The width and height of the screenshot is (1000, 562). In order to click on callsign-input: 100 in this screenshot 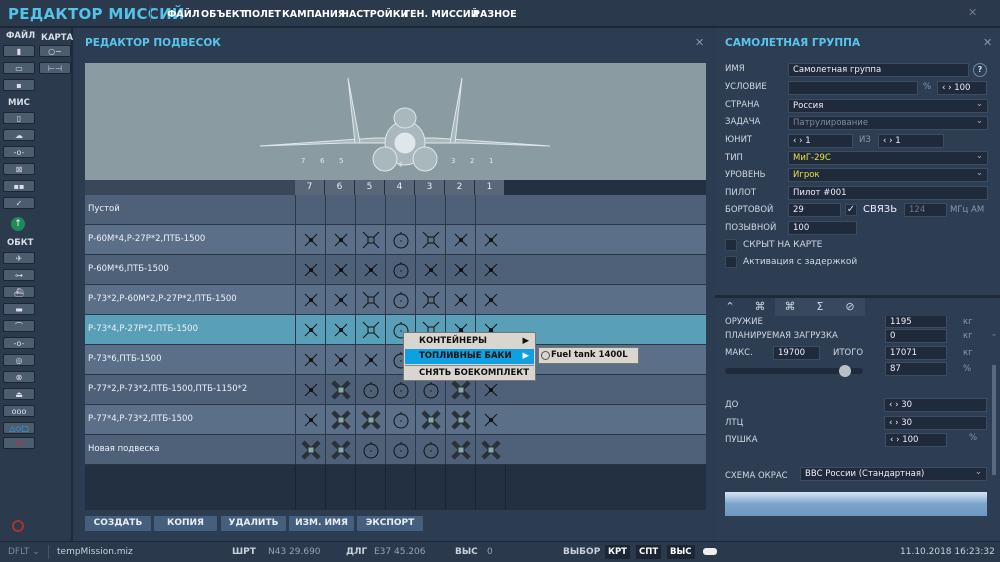, I will do `click(822, 228)`.